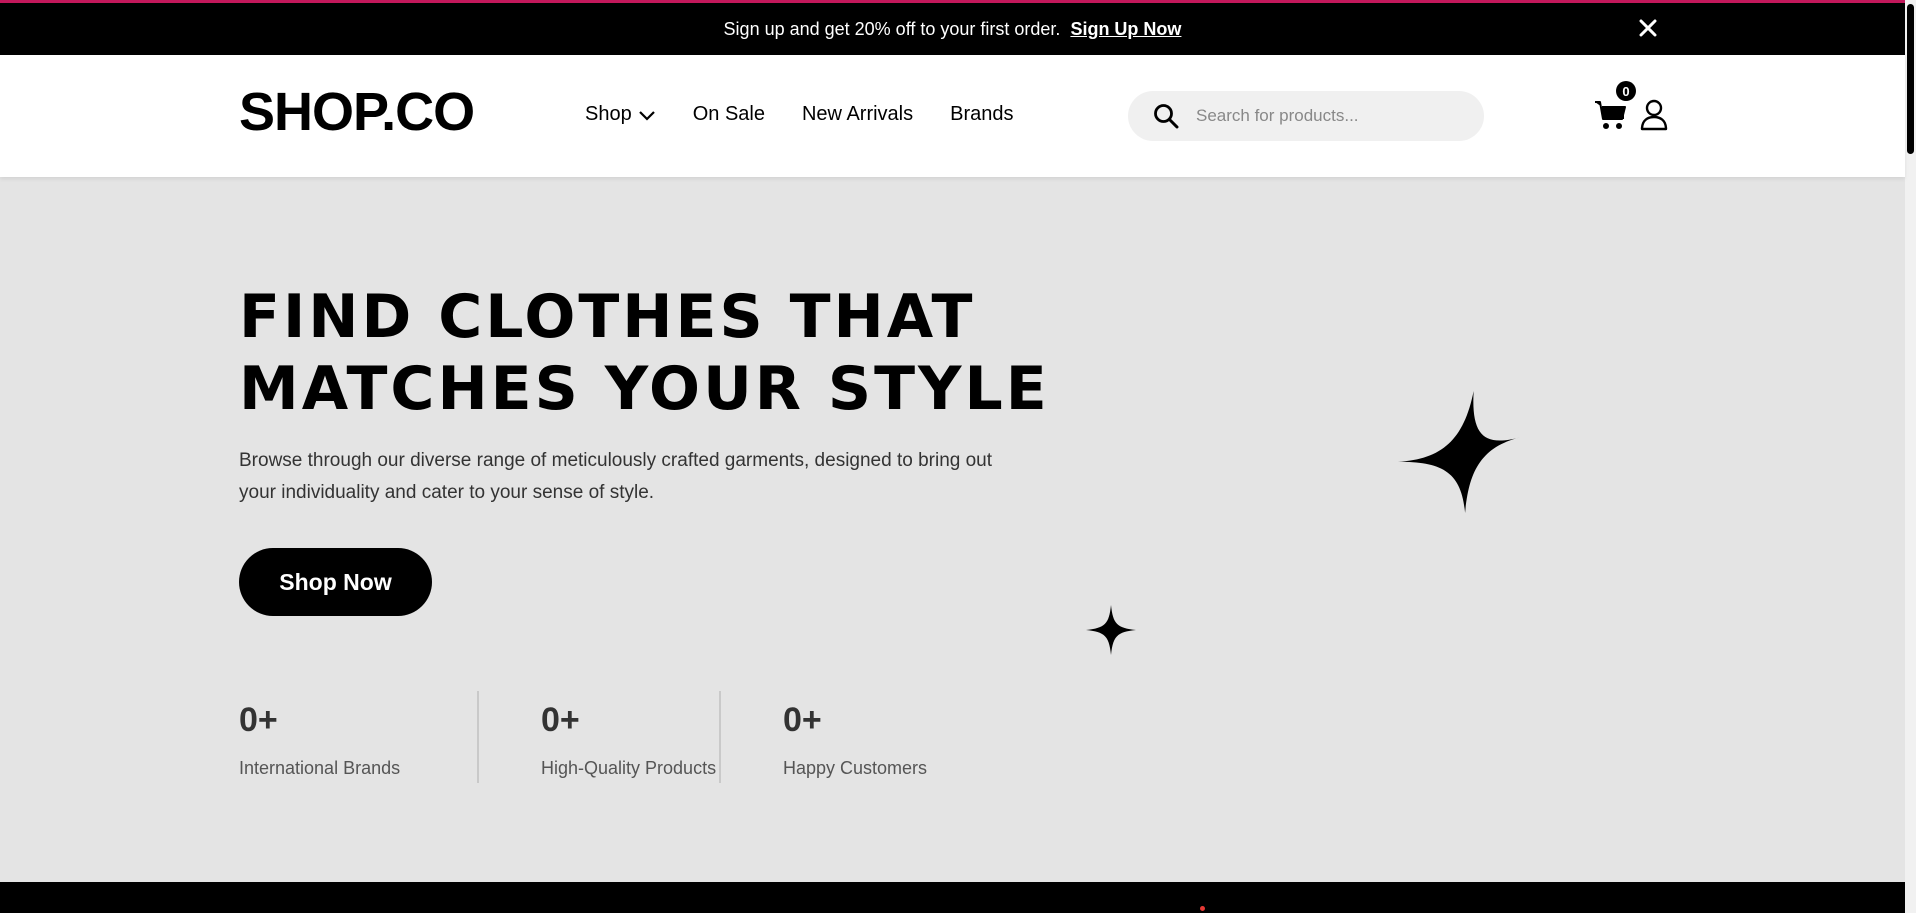 The width and height of the screenshot is (1916, 913). I want to click on close-icon, so click(1648, 28).